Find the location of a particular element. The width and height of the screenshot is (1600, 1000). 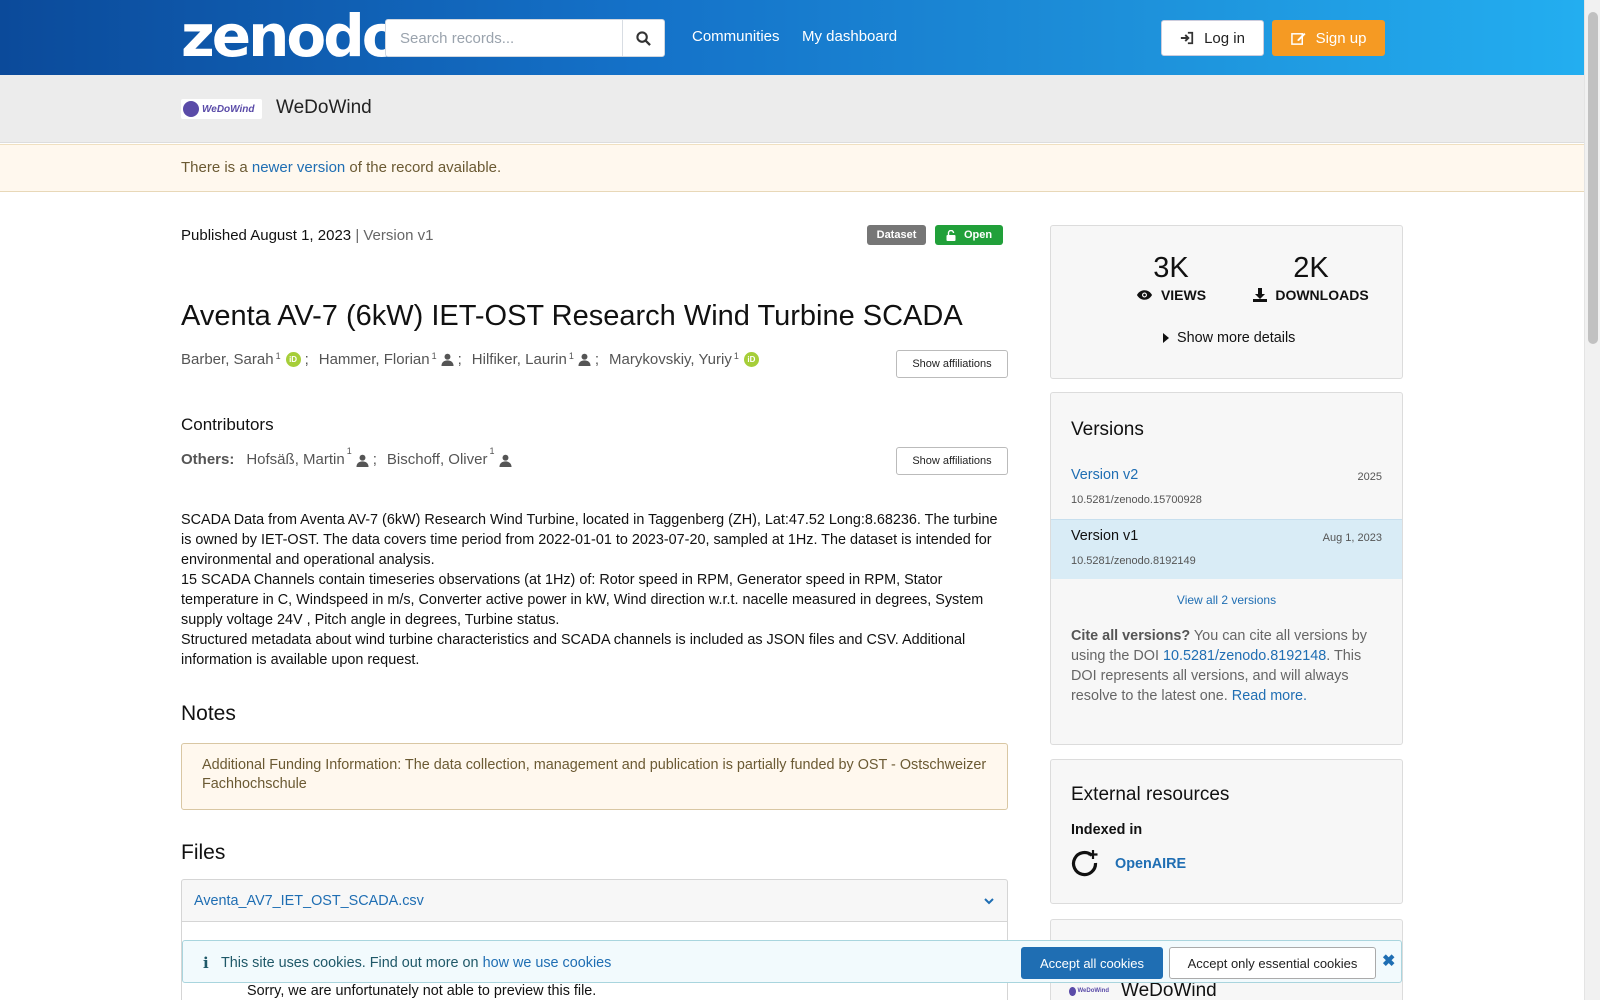

creator-name: Hammer, Florian is located at coordinates (374, 359).